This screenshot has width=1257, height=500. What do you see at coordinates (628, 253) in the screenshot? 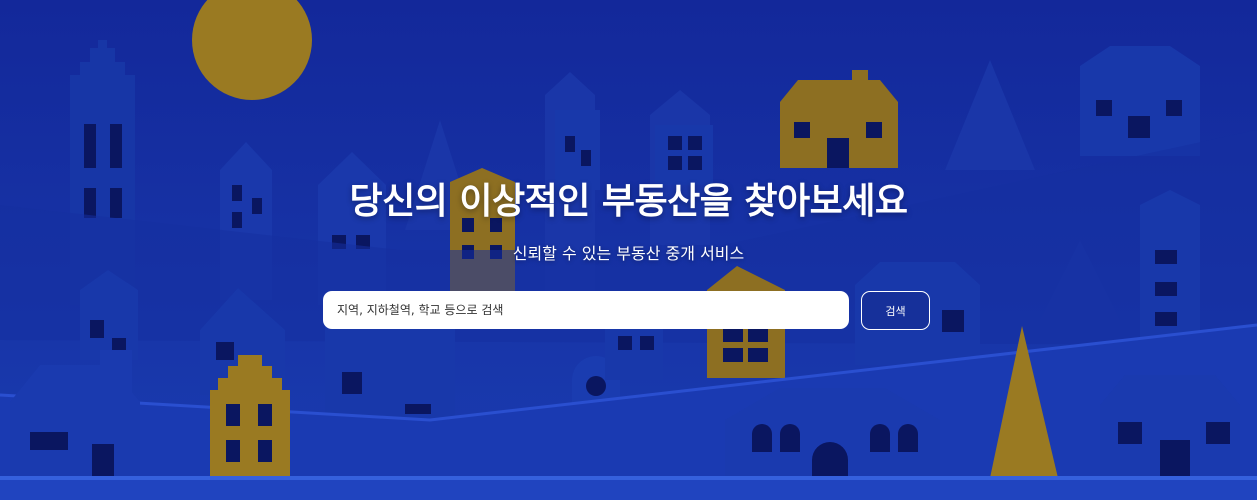
I see `hero-subtitle: 신뢰할 수 있는 부동산 중개 서비스` at bounding box center [628, 253].